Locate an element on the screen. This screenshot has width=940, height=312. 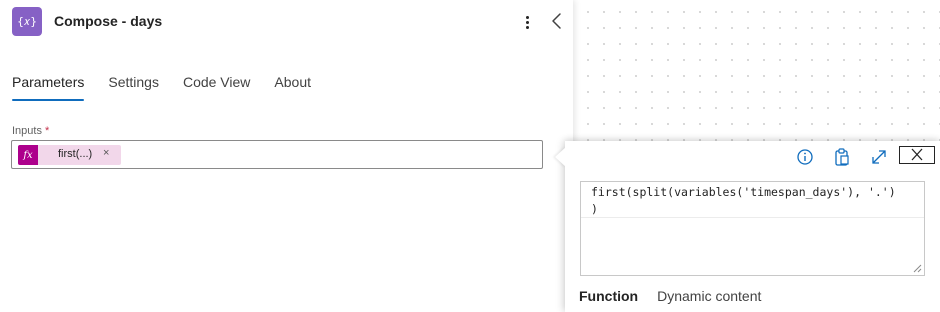
expand-button is located at coordinates (879, 157).